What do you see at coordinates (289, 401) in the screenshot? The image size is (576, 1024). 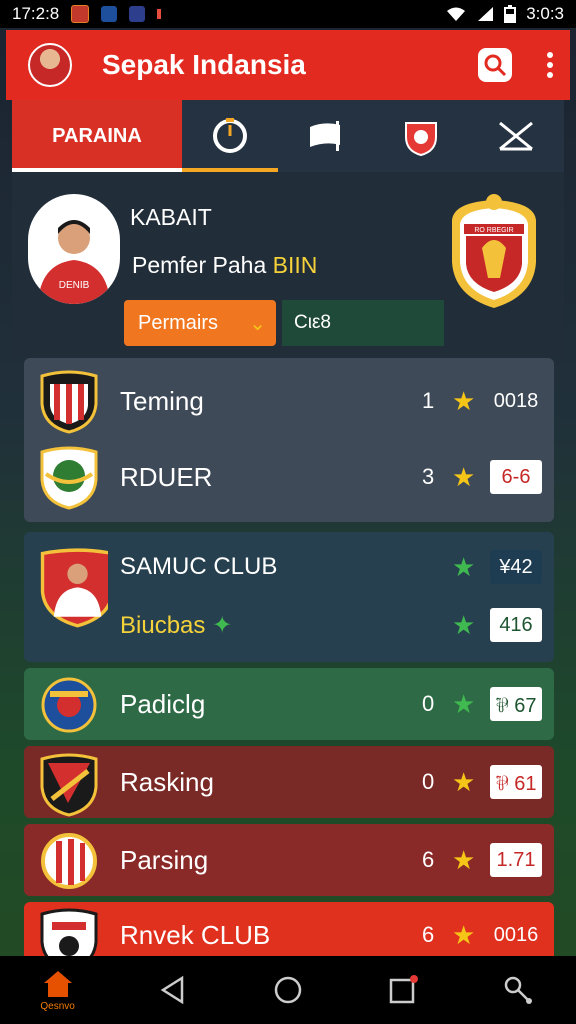 I see `club-row: Teming 1 ★ 0018` at bounding box center [289, 401].